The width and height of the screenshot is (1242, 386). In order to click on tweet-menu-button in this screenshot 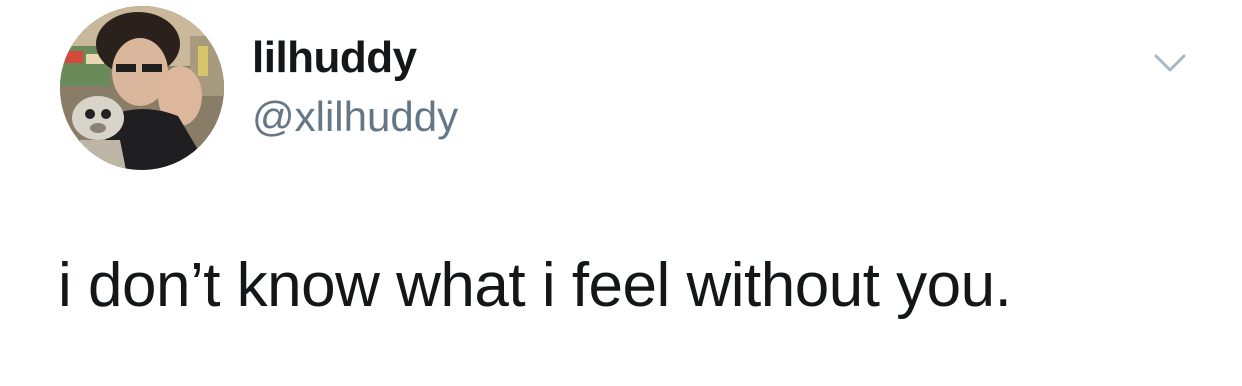, I will do `click(1170, 62)`.